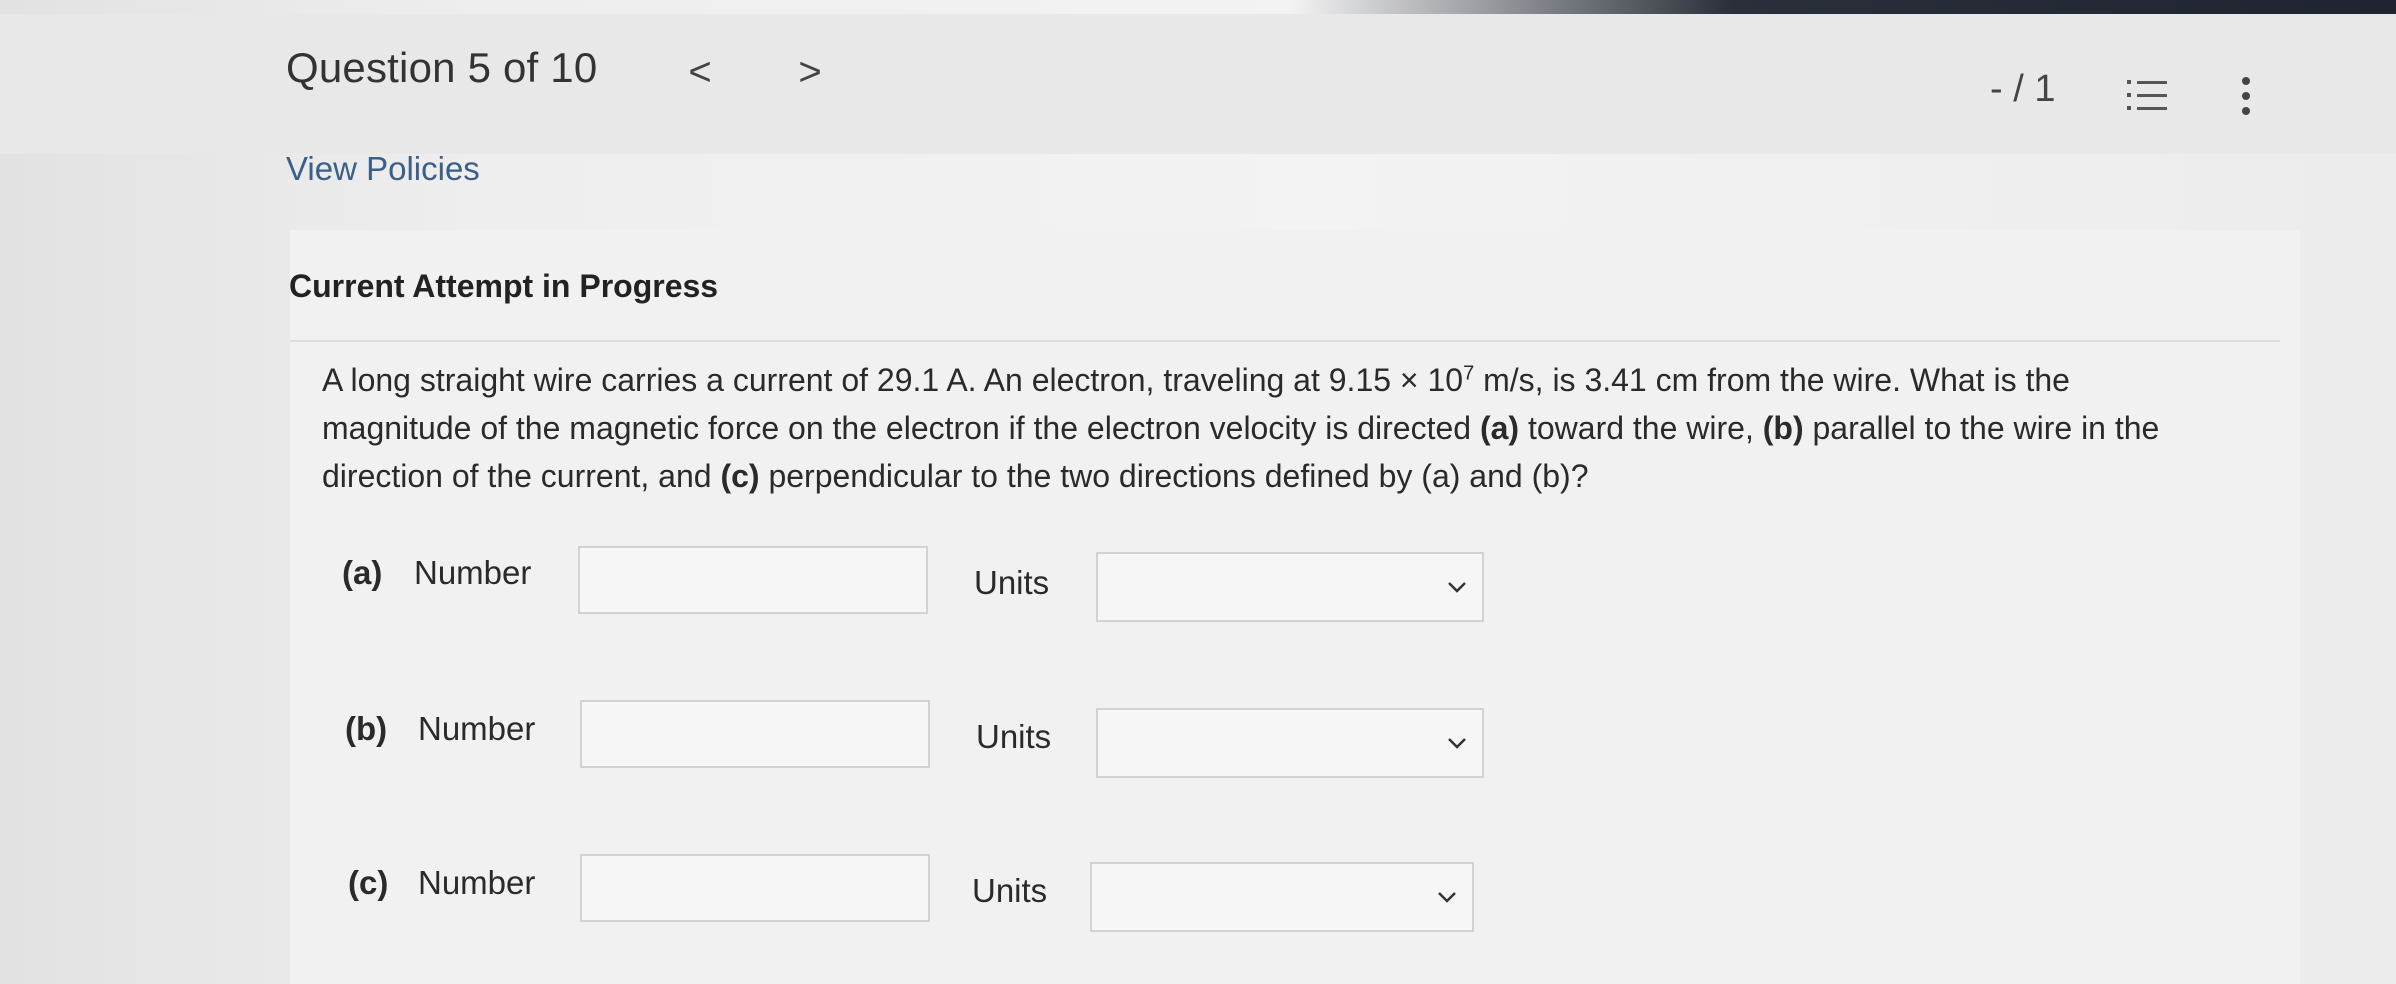  What do you see at coordinates (1010, 890) in the screenshot?
I see `part-c-units-label: Units` at bounding box center [1010, 890].